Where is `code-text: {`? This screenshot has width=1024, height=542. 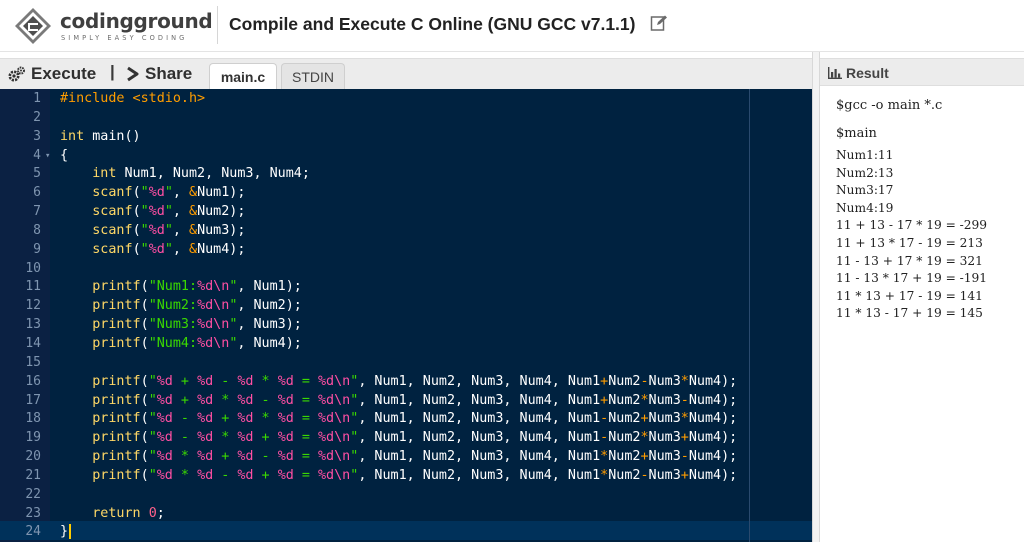
code-text: { is located at coordinates (64, 156).